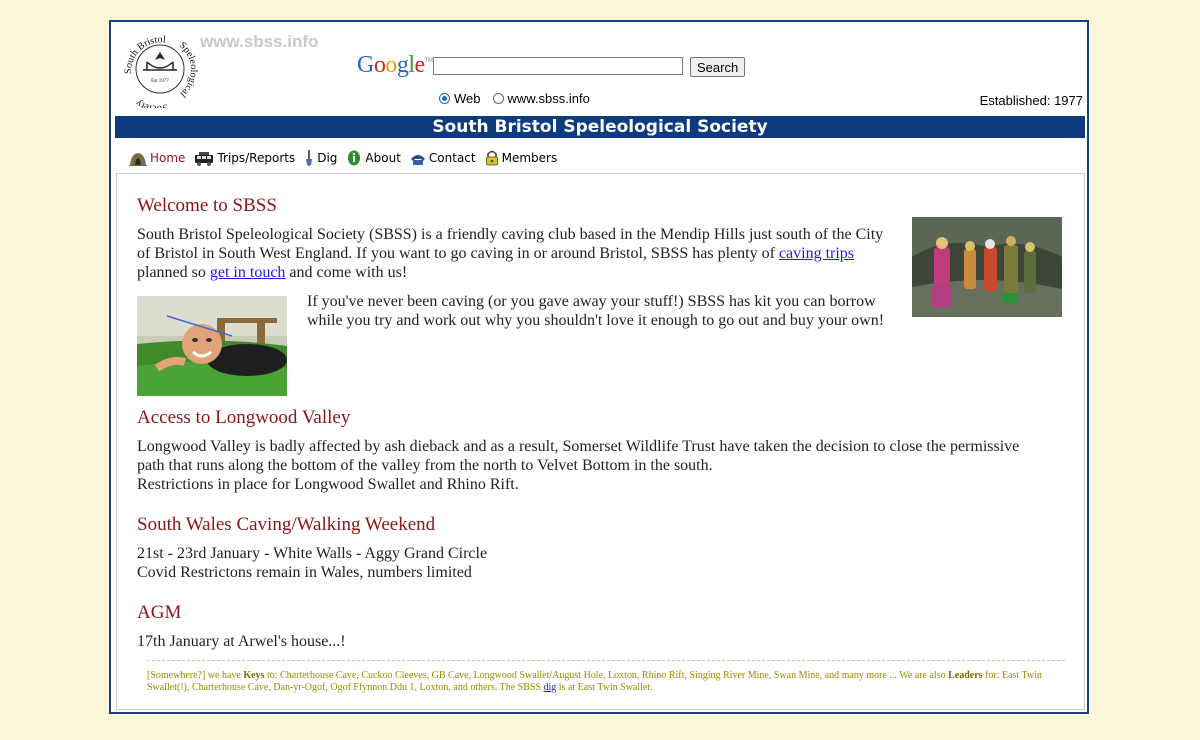 This screenshot has height=740, width=1200. What do you see at coordinates (417, 160) in the screenshot?
I see `phone-icon` at bounding box center [417, 160].